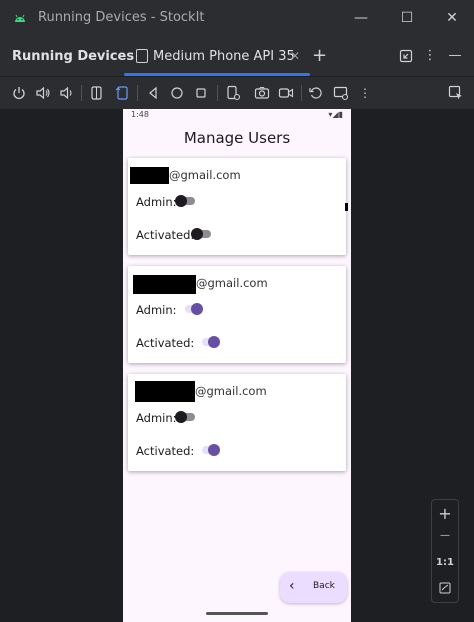 This screenshot has height=622, width=474. What do you see at coordinates (224, 56) in the screenshot?
I see `tab-label: Medium Phone API 35` at bounding box center [224, 56].